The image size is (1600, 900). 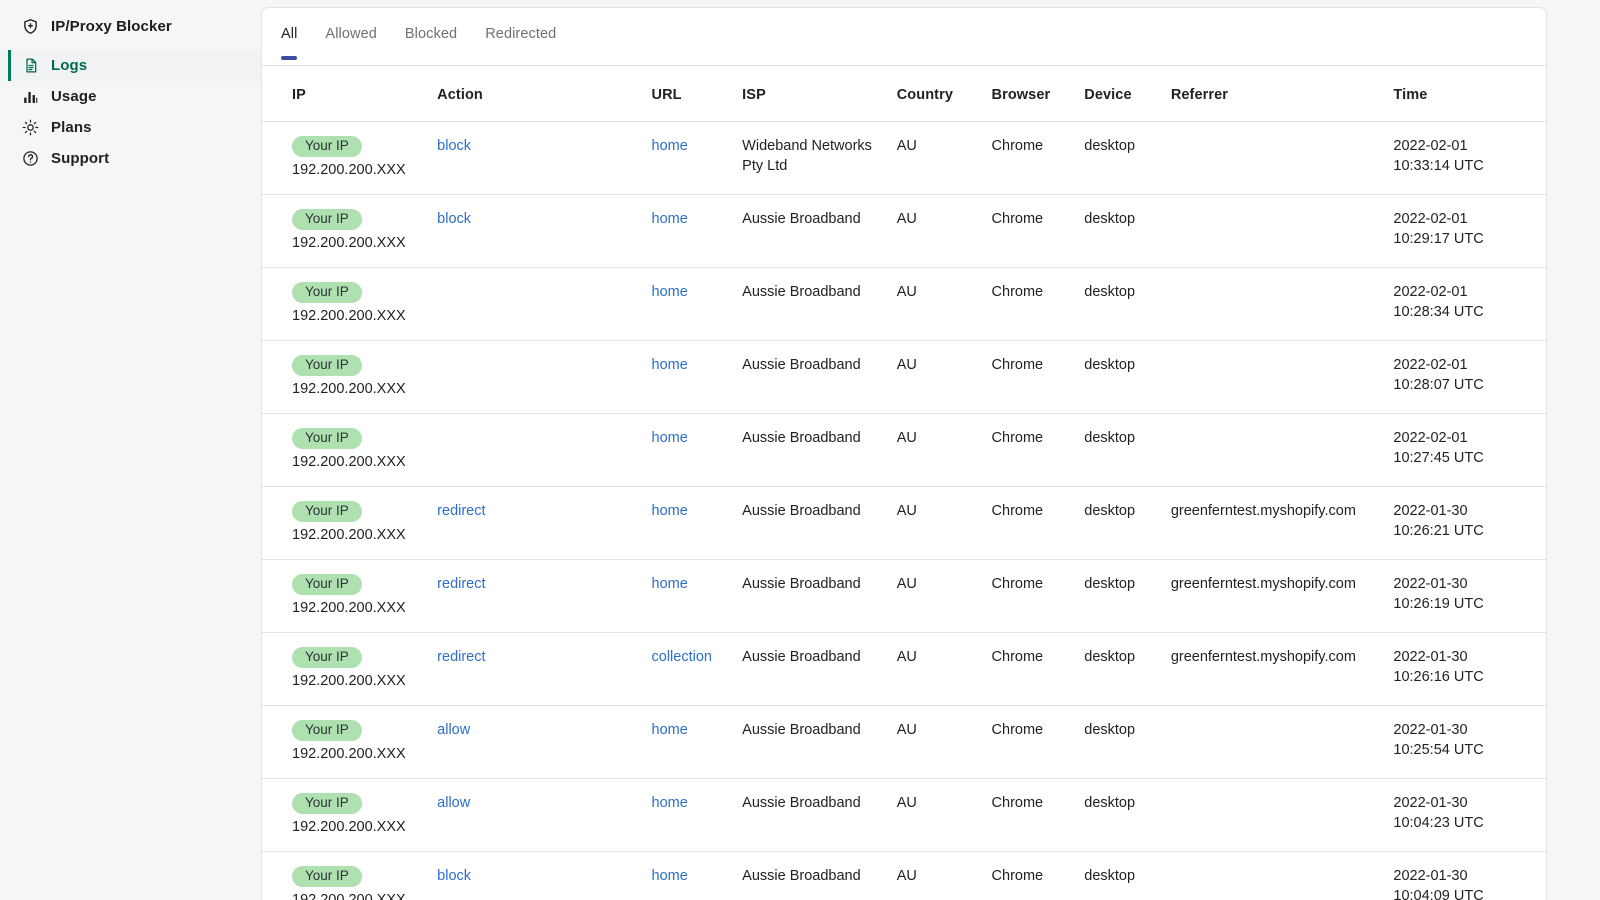 I want to click on time-clock: 10:26:19 UTC, so click(x=1438, y=604).